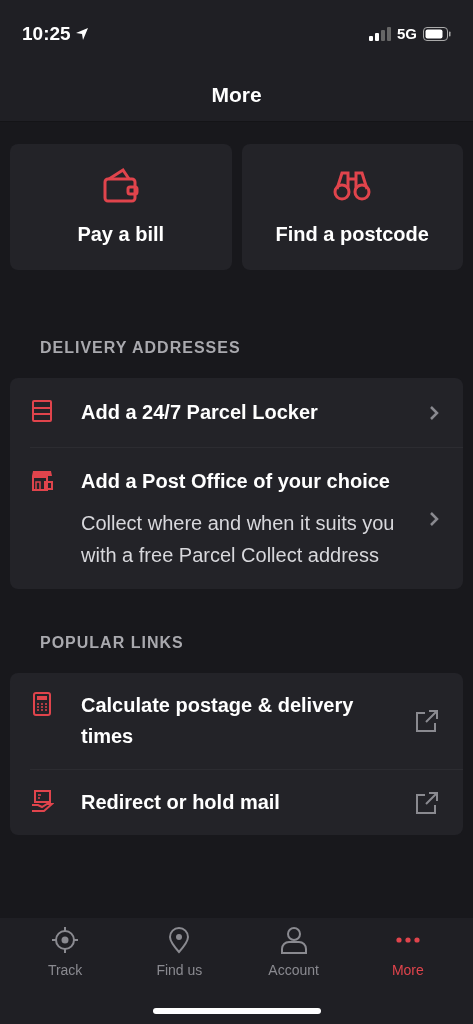 This screenshot has height=1024, width=473. Describe the element at coordinates (121, 207) in the screenshot. I see `quick-action-button: Pay a bill` at that location.